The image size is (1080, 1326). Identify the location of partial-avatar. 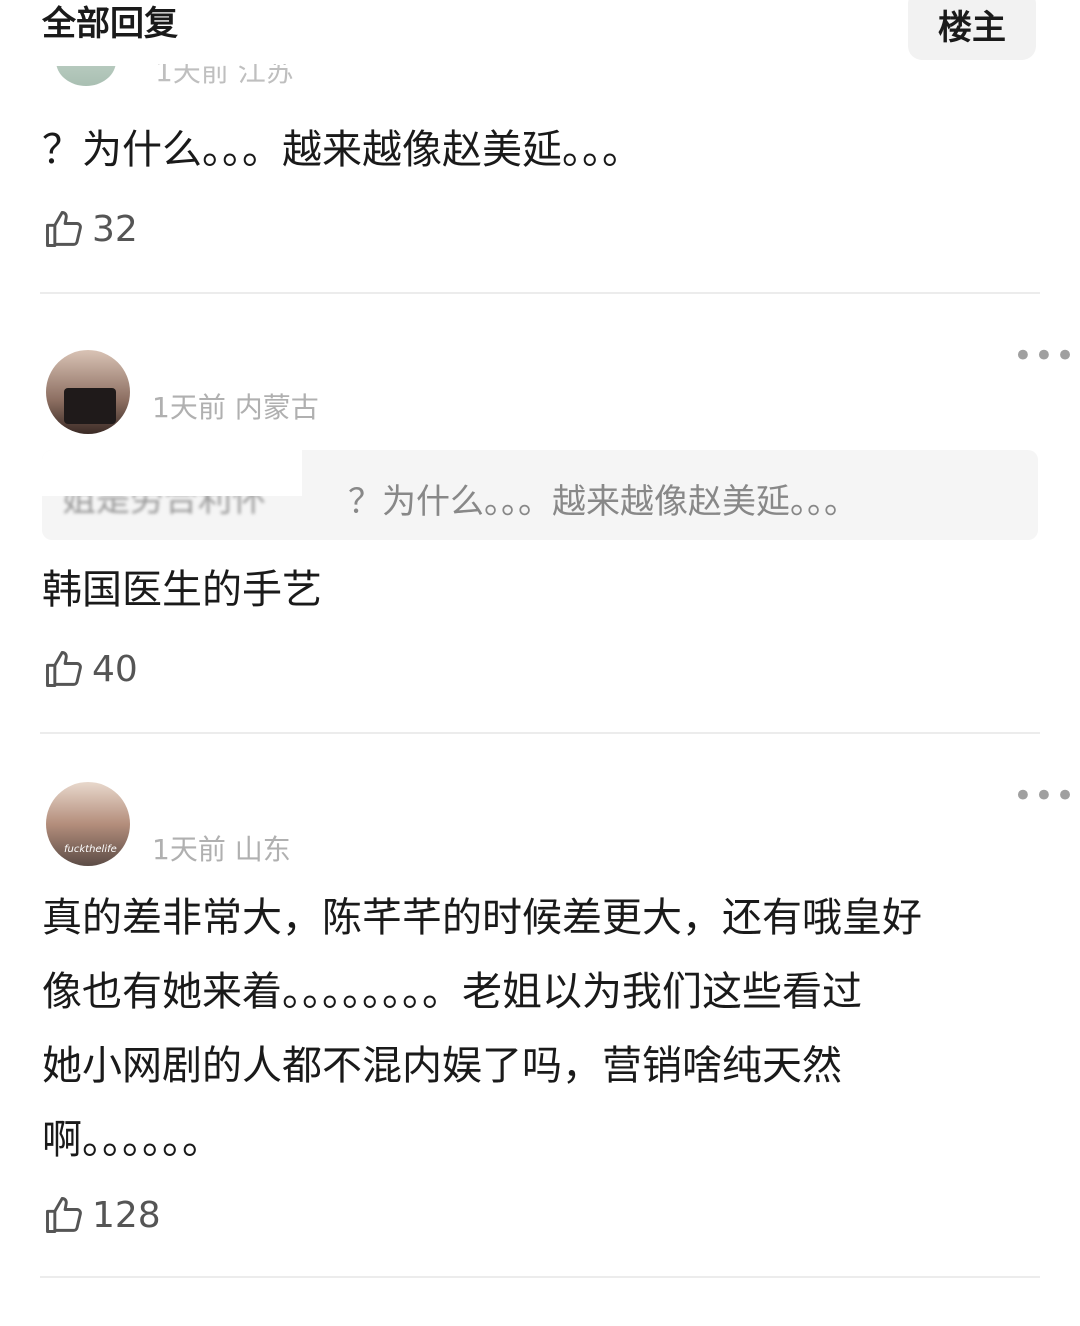
(86, 79).